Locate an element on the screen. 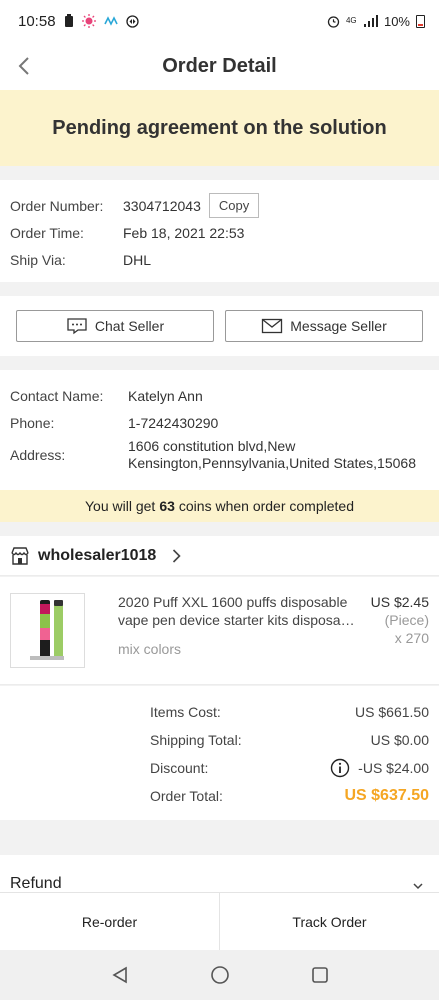  battery-percent: 10% is located at coordinates (396, 21).